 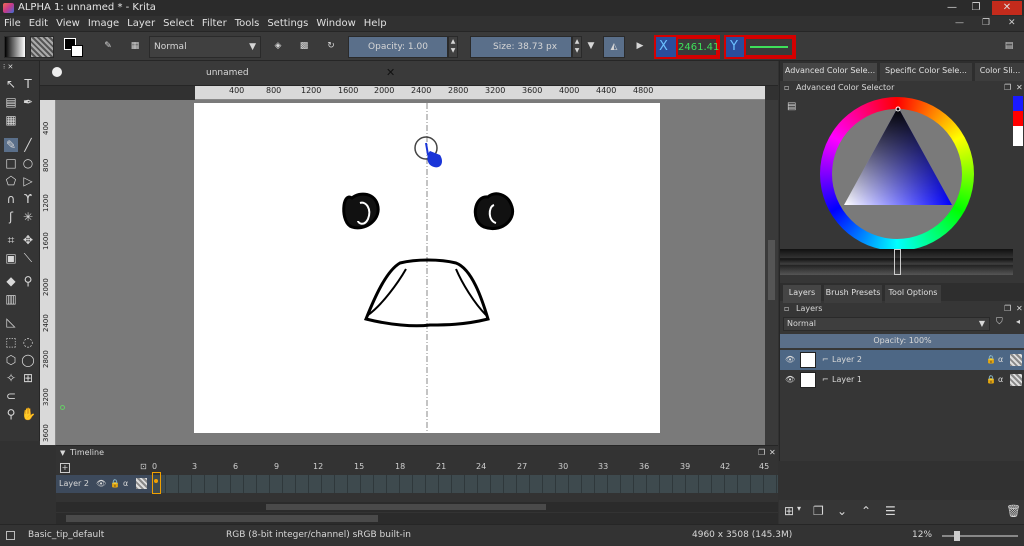 I want to click on layers-checkbox-icon: ▫, so click(x=786, y=308).